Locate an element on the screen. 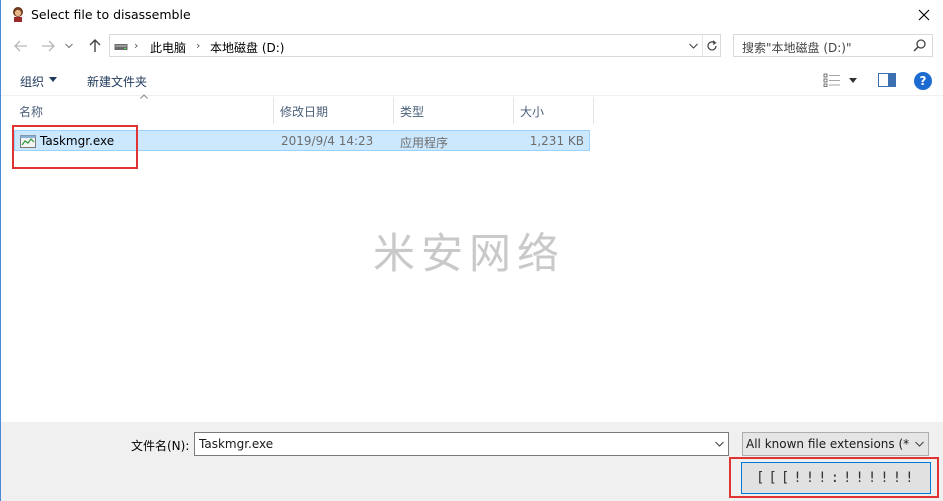 The image size is (943, 501). column-header-size: 大小 is located at coordinates (554, 110).